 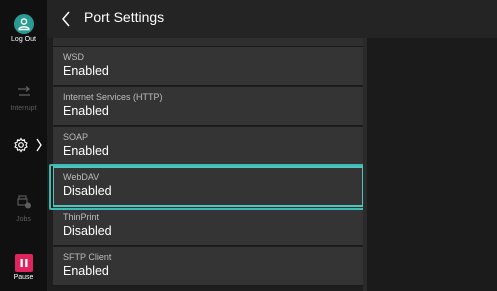 I want to click on left-rail: Log Out Interrupt Jobs Pause, so click(x=23, y=145).